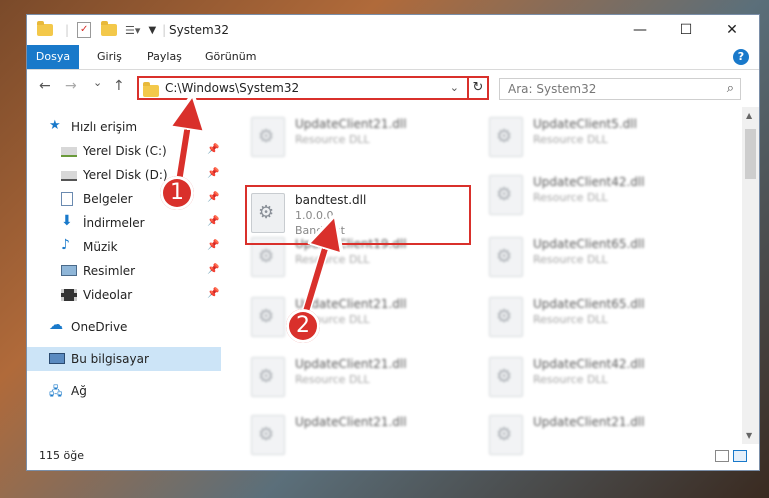  I want to click on file-item: UpdateClient5.dll Resource DLL, so click(596, 137).